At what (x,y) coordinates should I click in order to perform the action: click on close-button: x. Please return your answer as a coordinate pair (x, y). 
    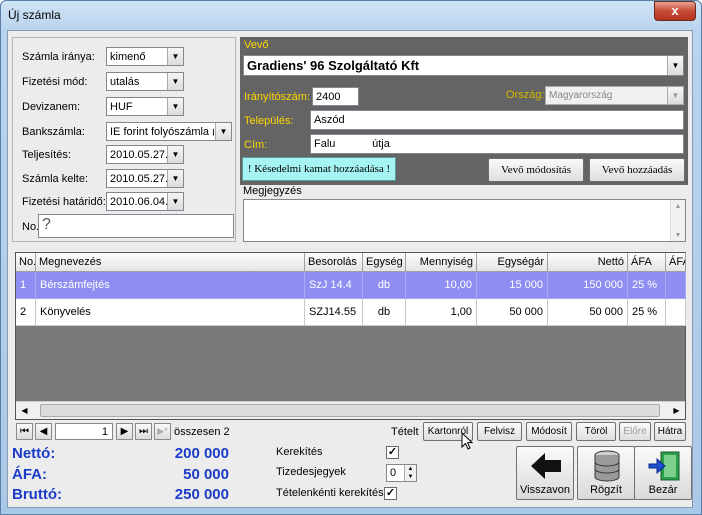
    Looking at the image, I should click on (675, 11).